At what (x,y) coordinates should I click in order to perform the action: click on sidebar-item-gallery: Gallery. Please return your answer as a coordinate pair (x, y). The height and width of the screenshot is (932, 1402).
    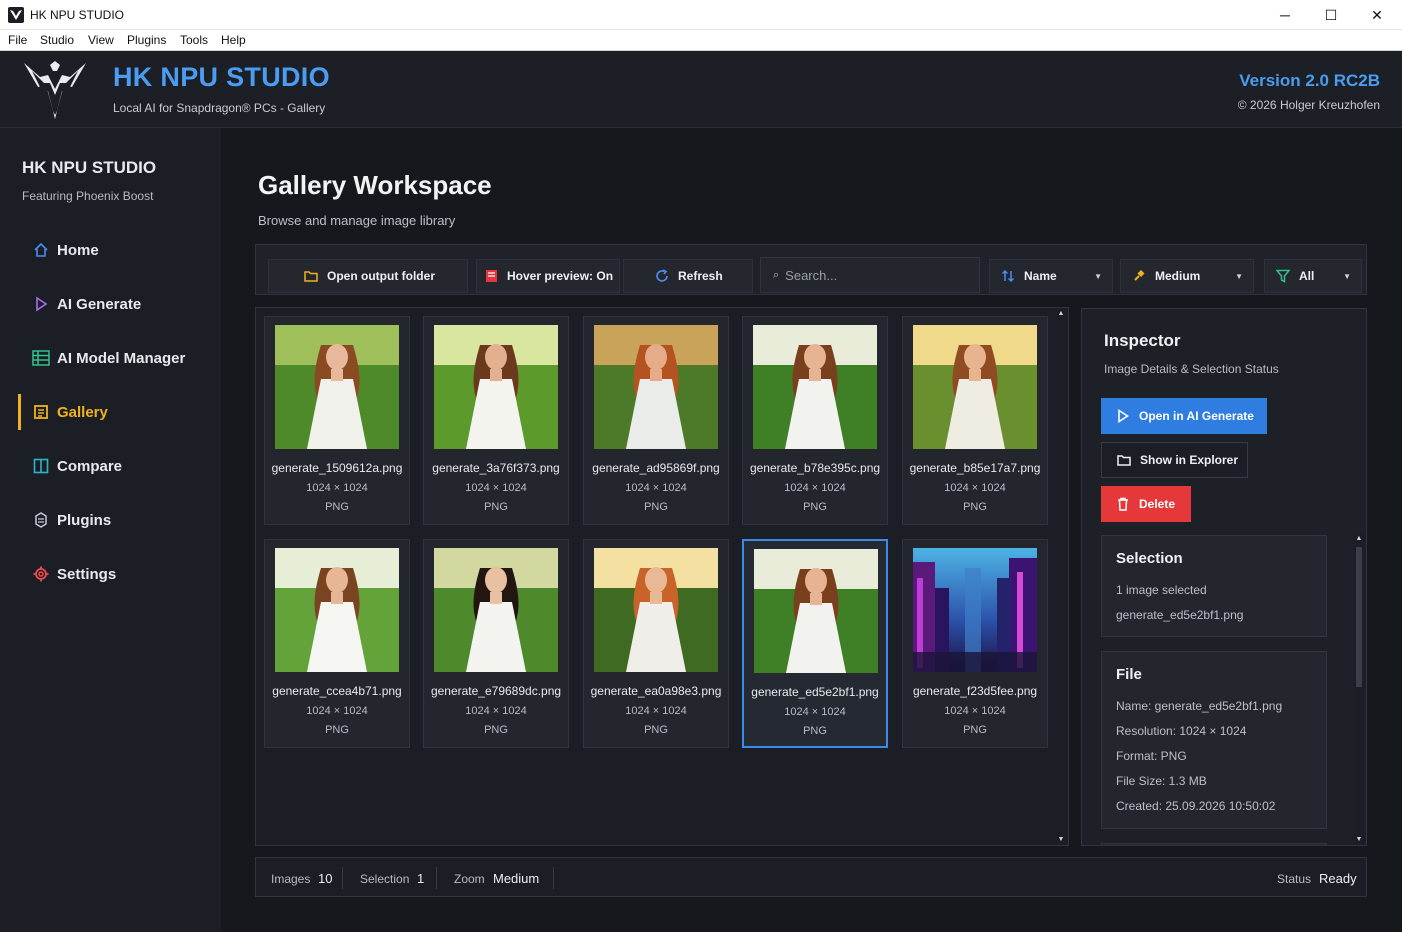
    Looking at the image, I should click on (118, 412).